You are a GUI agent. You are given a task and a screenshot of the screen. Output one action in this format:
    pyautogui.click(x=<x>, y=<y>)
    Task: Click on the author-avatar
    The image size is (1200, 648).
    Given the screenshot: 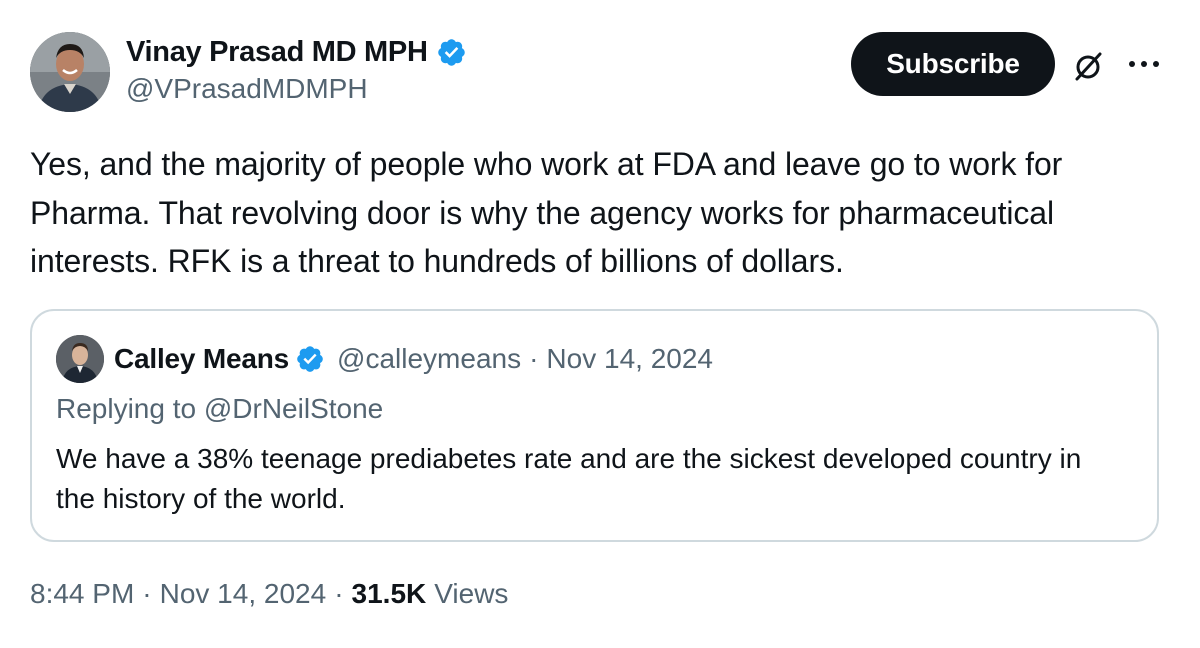 What is the action you would take?
    pyautogui.click(x=70, y=72)
    